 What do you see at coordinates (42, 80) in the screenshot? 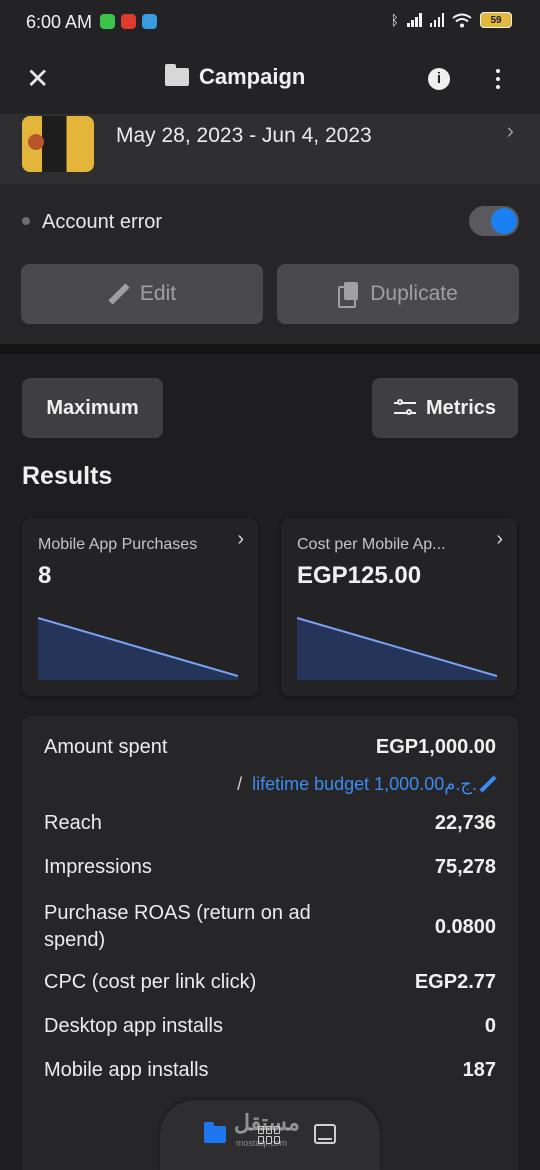
I see `close-icon: ✕` at bounding box center [42, 80].